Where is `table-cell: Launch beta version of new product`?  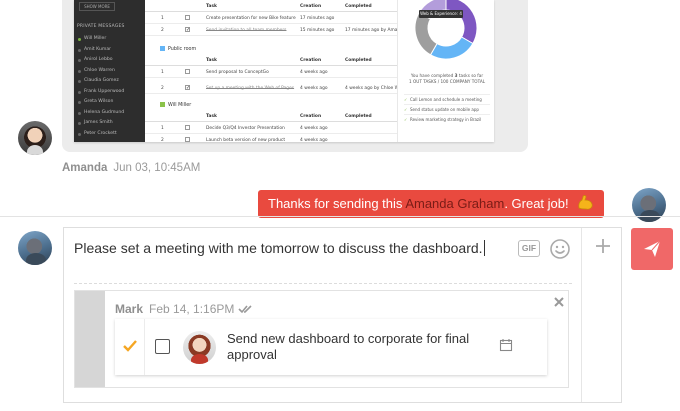
table-cell: Launch beta version of new product is located at coordinates (246, 140).